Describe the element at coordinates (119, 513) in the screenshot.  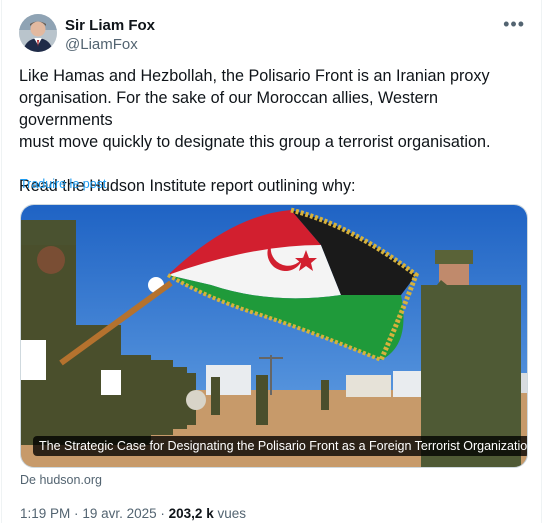
I see `post-date: 19 avr. 2025` at that location.